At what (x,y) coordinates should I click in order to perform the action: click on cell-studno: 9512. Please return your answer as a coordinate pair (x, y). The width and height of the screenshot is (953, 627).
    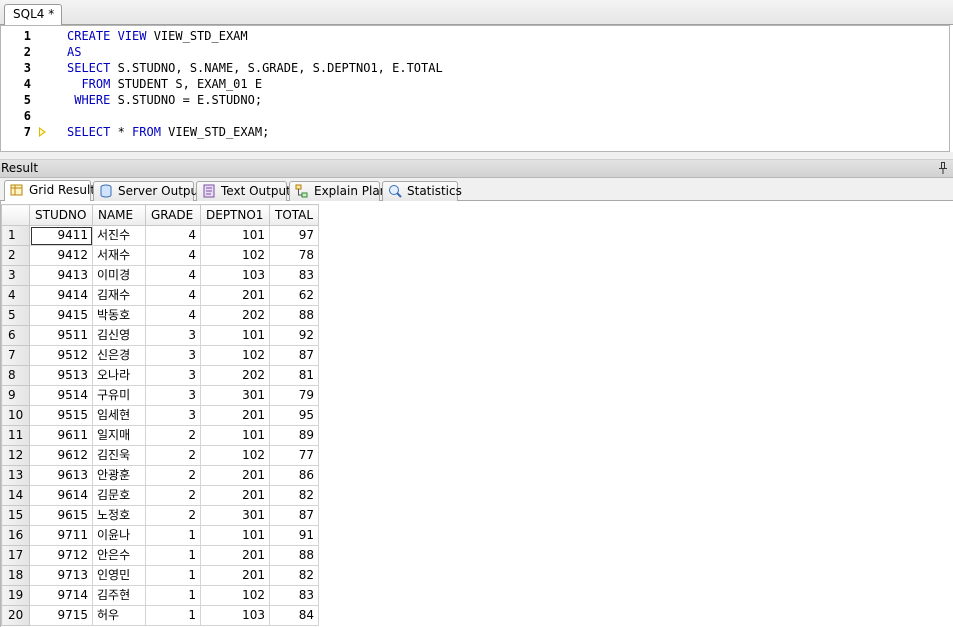
    Looking at the image, I should click on (61, 355).